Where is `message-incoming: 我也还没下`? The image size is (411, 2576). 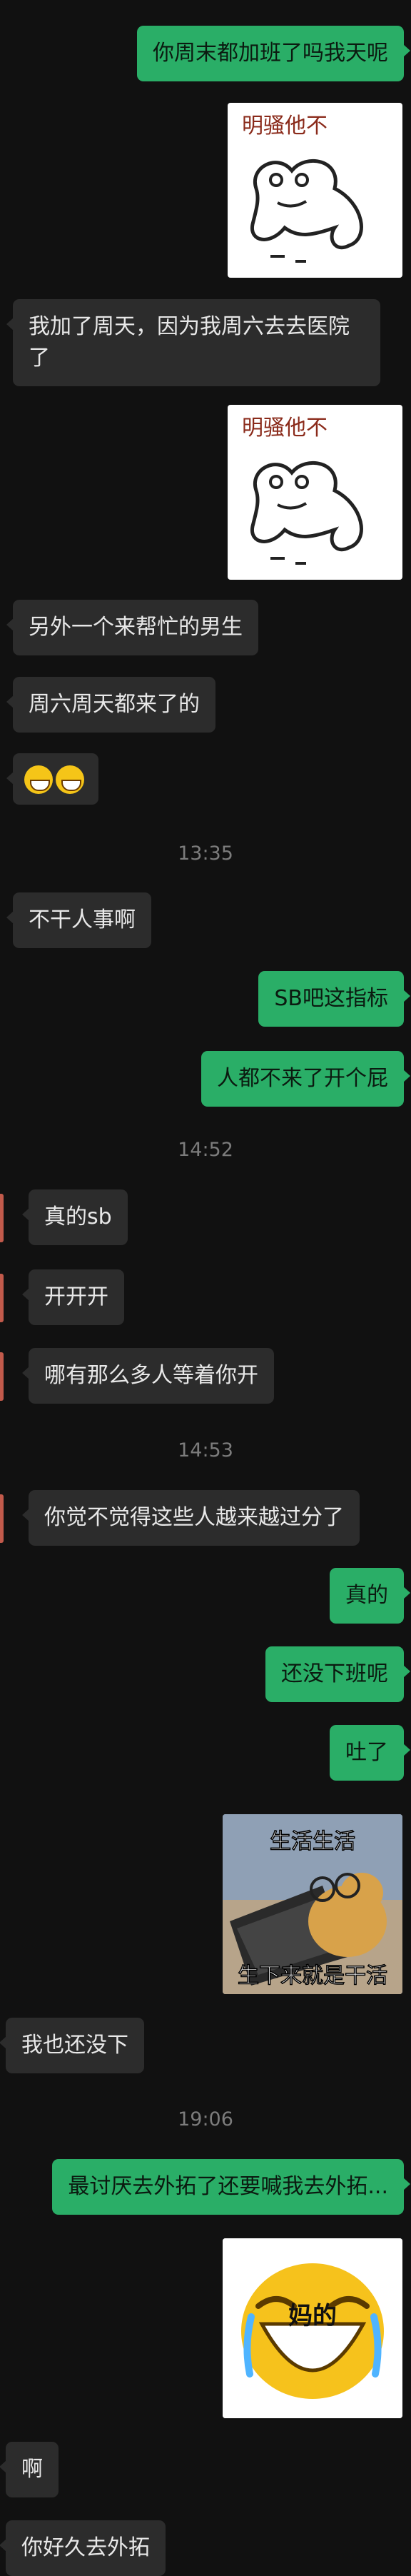 message-incoming: 我也还没下 is located at coordinates (72, 2046).